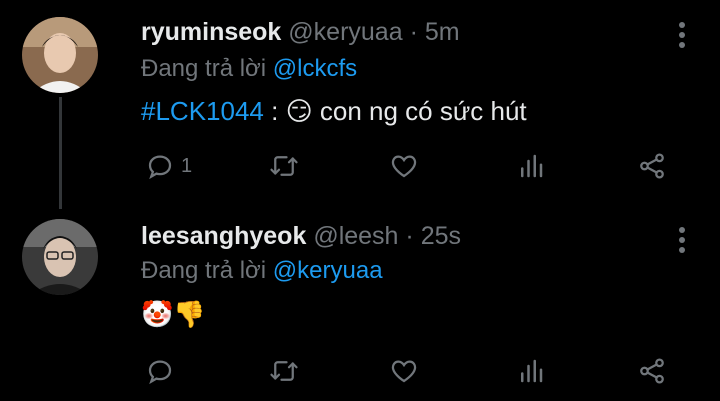  I want to click on tweet-actions: 1, so click(411, 168).